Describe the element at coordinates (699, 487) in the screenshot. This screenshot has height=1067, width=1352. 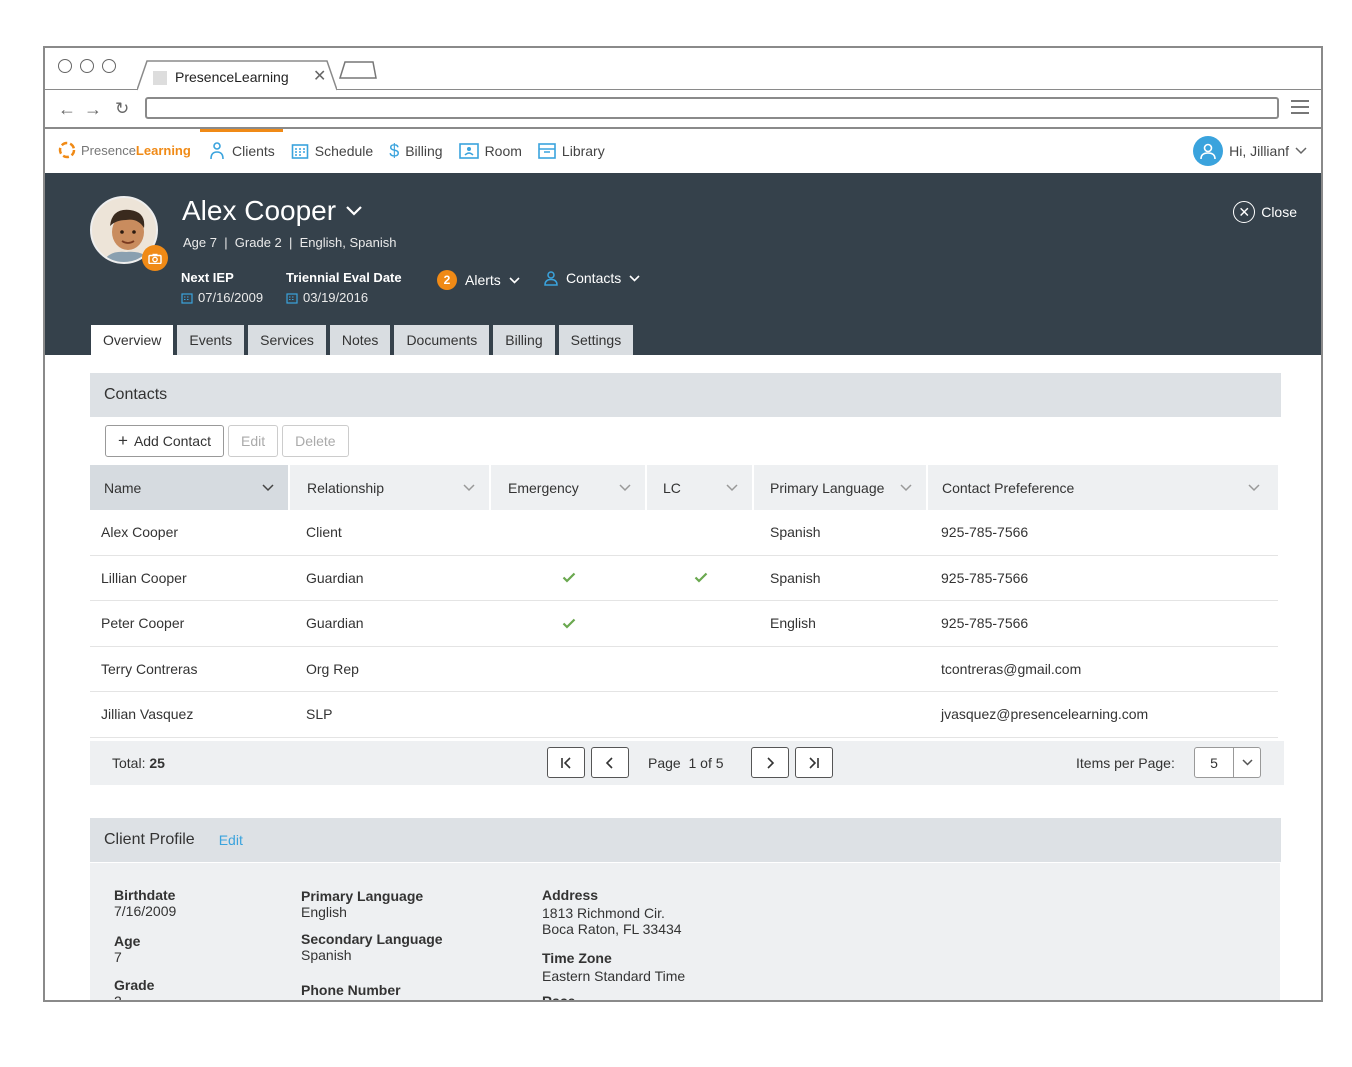
I see `col-lc: LC` at that location.